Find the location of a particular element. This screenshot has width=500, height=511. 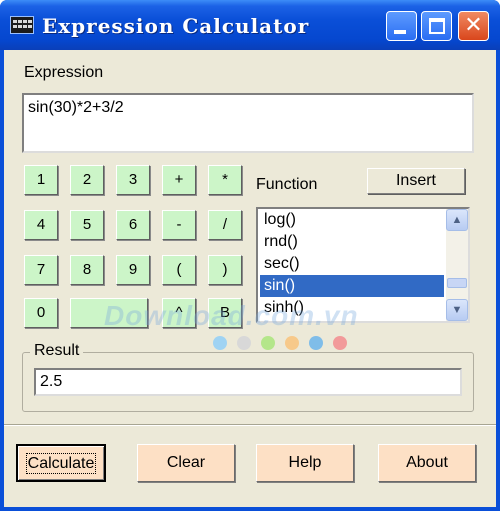

help-button: Help is located at coordinates (305, 463).